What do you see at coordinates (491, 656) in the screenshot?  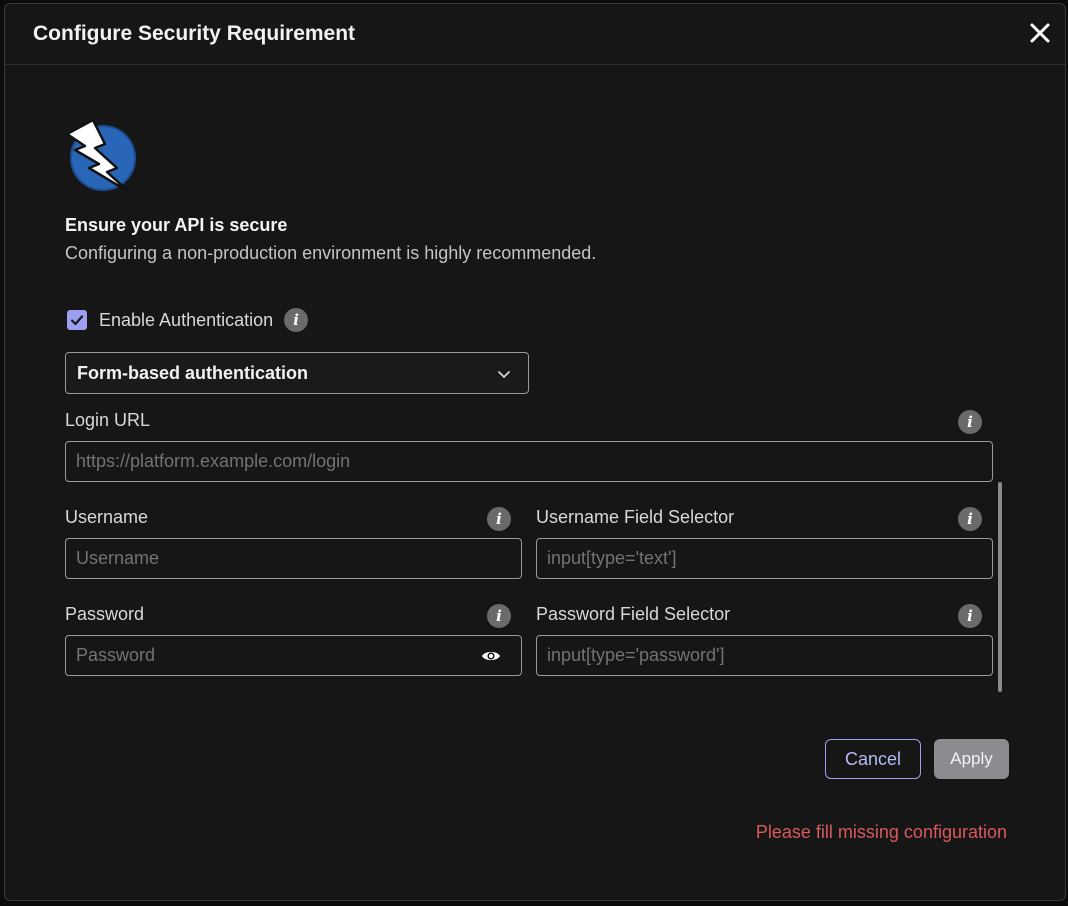 I see `eye-icon` at bounding box center [491, 656].